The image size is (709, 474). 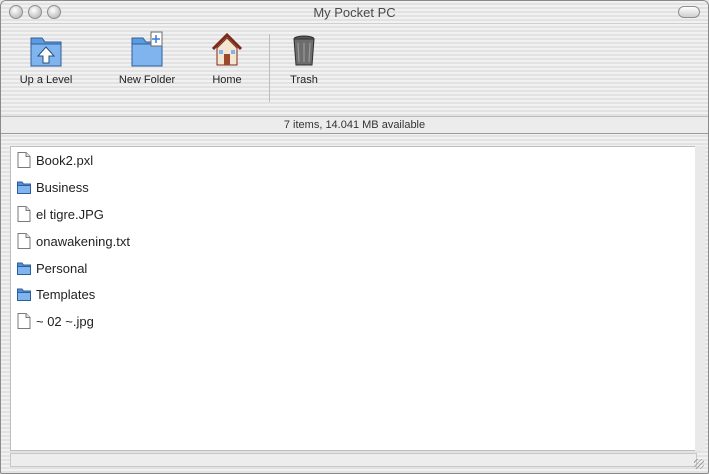 I want to click on trash-label: Trash, so click(x=304, y=80).